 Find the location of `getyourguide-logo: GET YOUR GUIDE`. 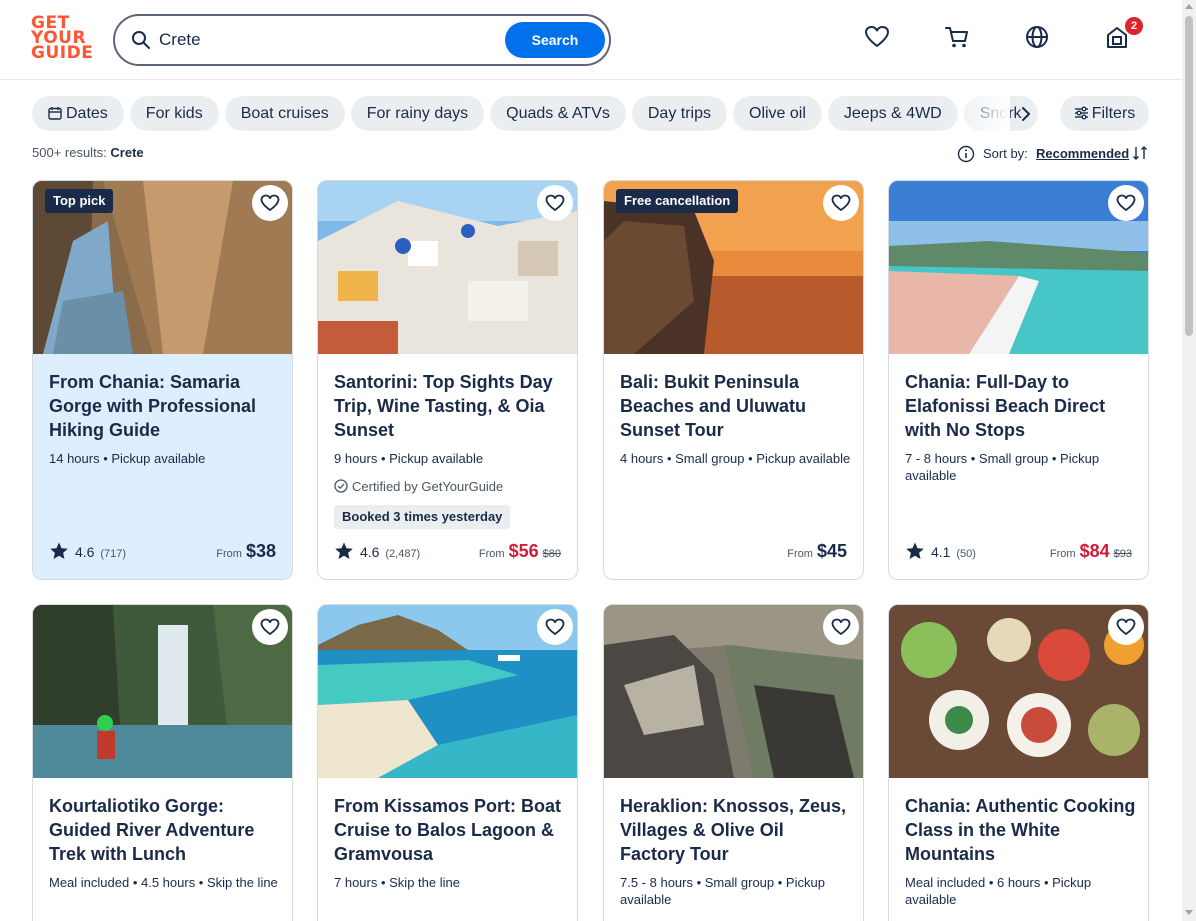

getyourguide-logo: GET YOUR GUIDE is located at coordinates (62, 39).